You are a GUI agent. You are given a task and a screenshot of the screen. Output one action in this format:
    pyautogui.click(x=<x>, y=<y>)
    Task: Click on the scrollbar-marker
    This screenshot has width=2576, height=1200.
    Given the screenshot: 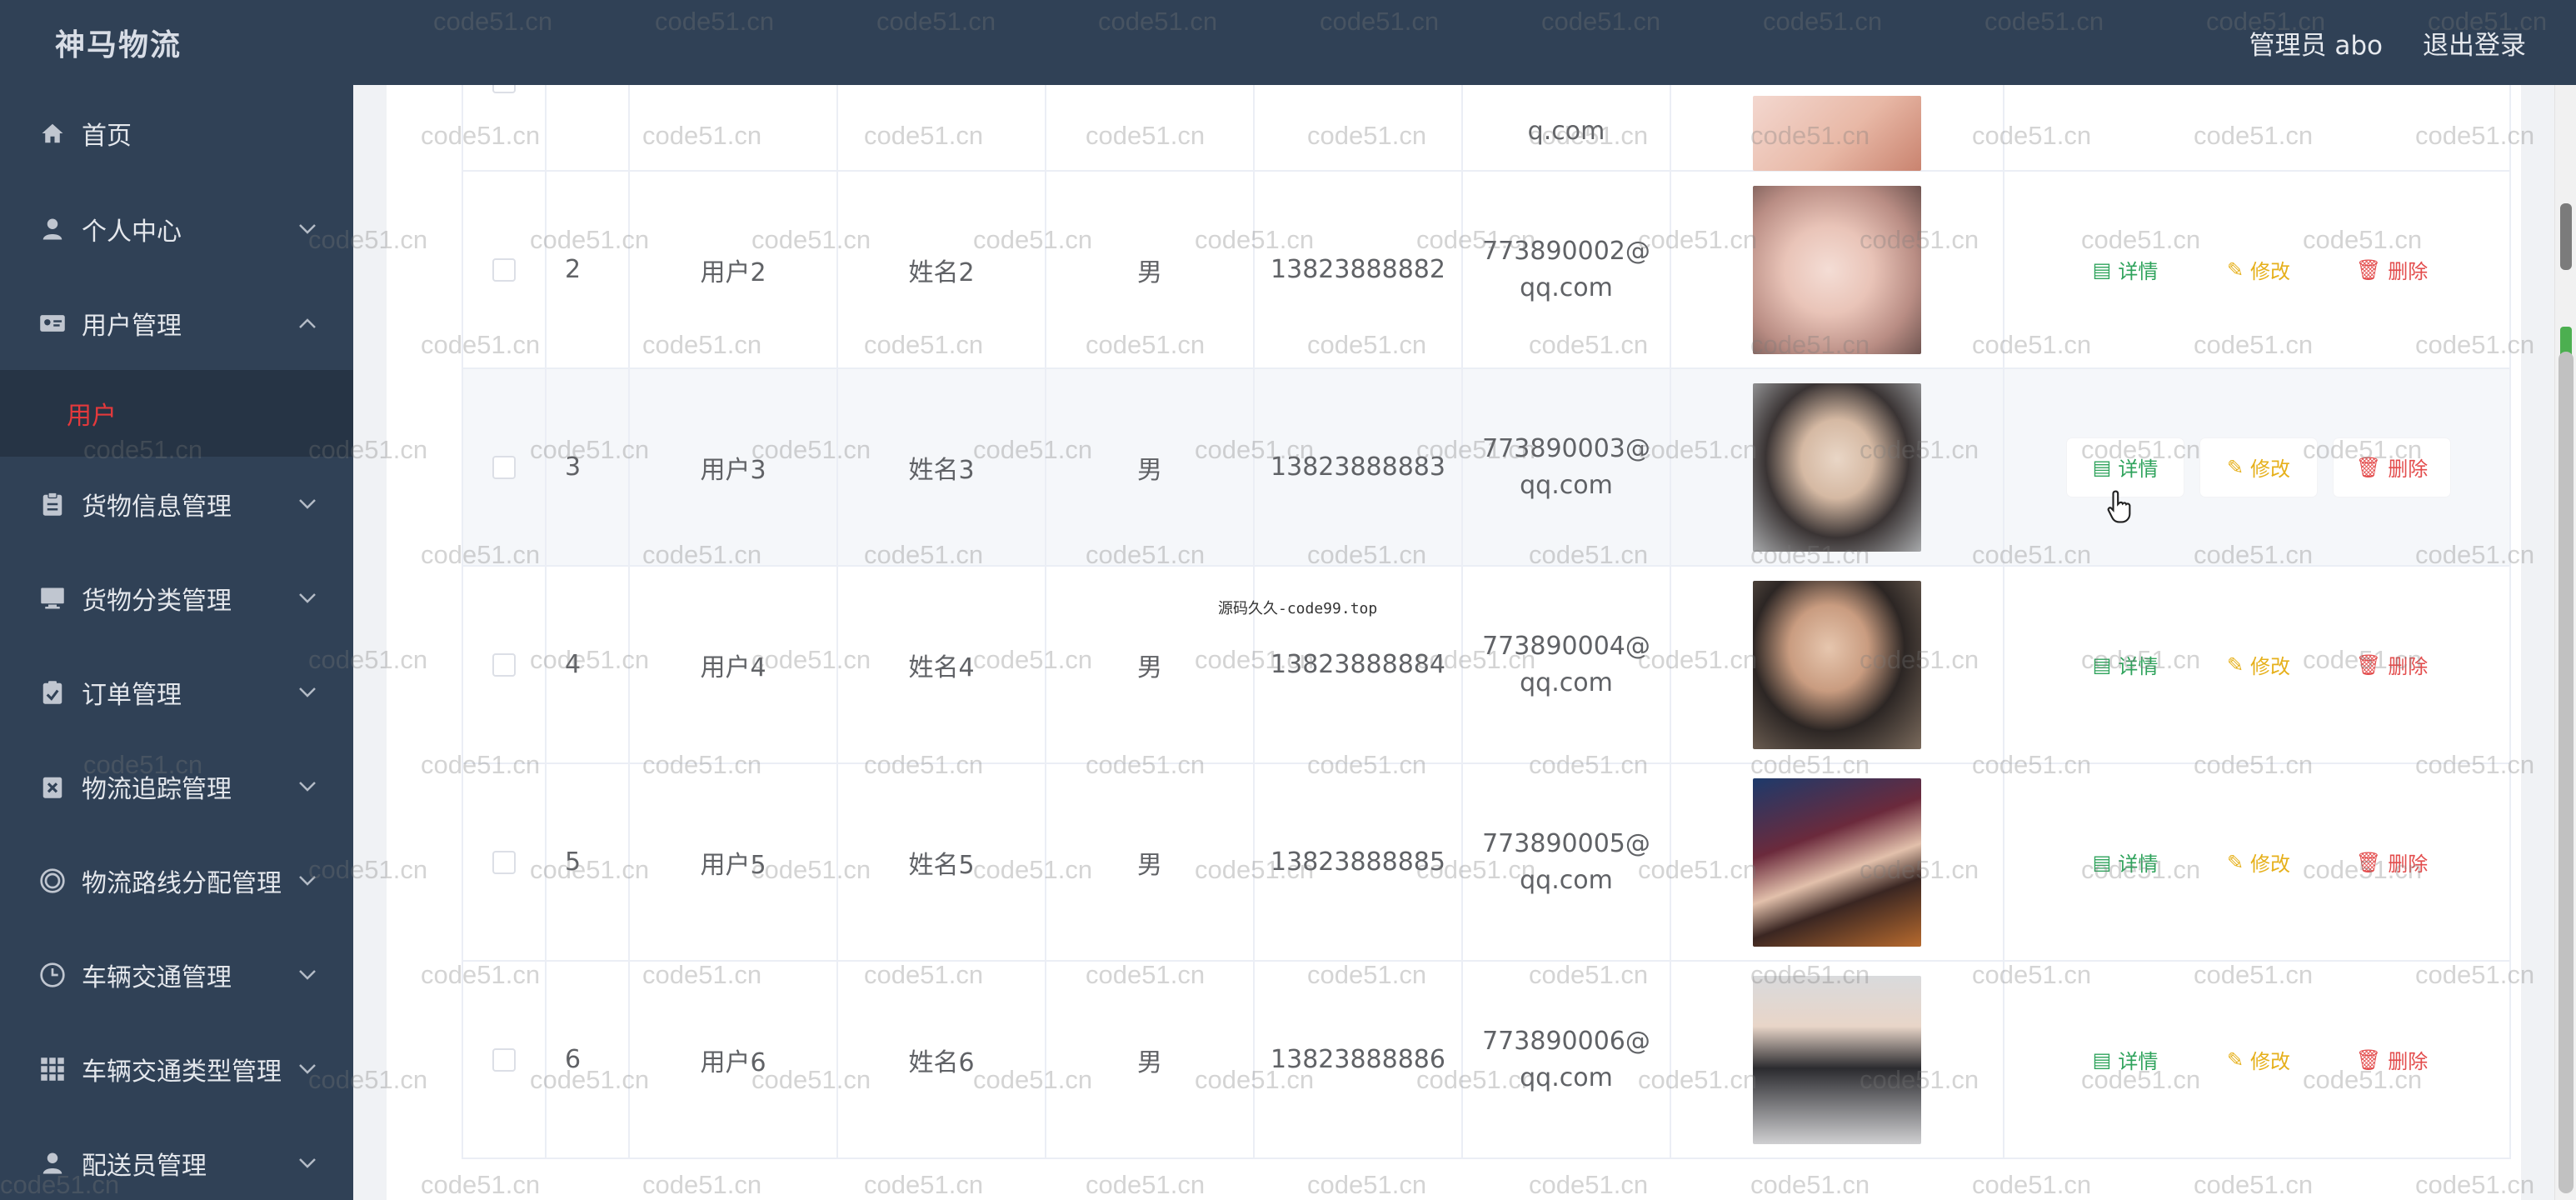 What is the action you would take?
    pyautogui.click(x=2566, y=237)
    